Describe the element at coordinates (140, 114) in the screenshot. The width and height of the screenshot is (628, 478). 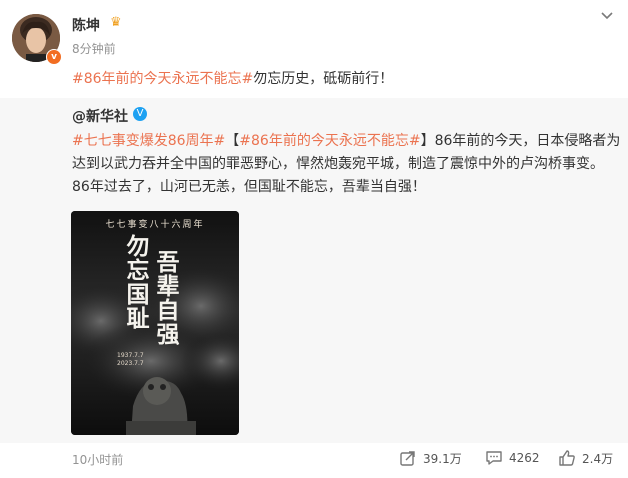
I see `verified-blue-icon: V` at that location.